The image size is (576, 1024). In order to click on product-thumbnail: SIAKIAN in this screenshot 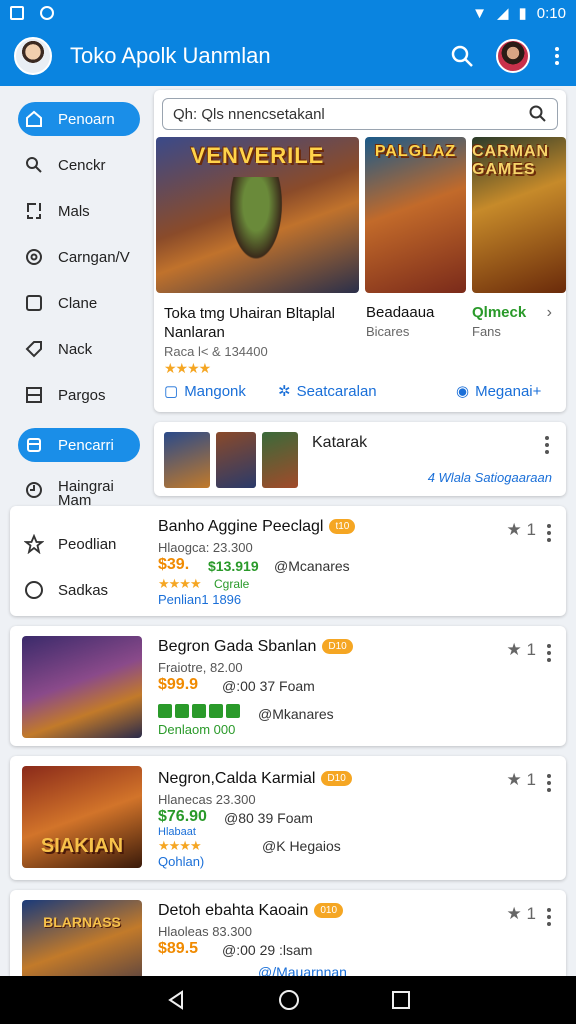, I will do `click(82, 817)`.